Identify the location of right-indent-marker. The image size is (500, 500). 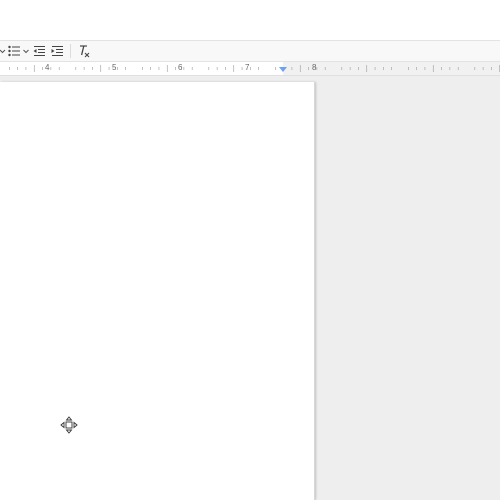
(283, 69).